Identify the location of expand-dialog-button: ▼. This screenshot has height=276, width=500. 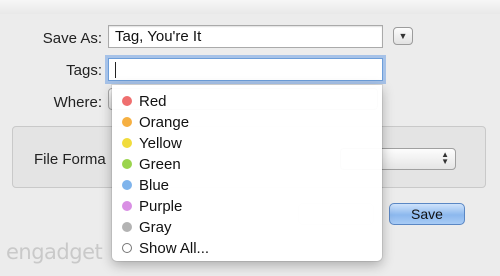
(403, 36).